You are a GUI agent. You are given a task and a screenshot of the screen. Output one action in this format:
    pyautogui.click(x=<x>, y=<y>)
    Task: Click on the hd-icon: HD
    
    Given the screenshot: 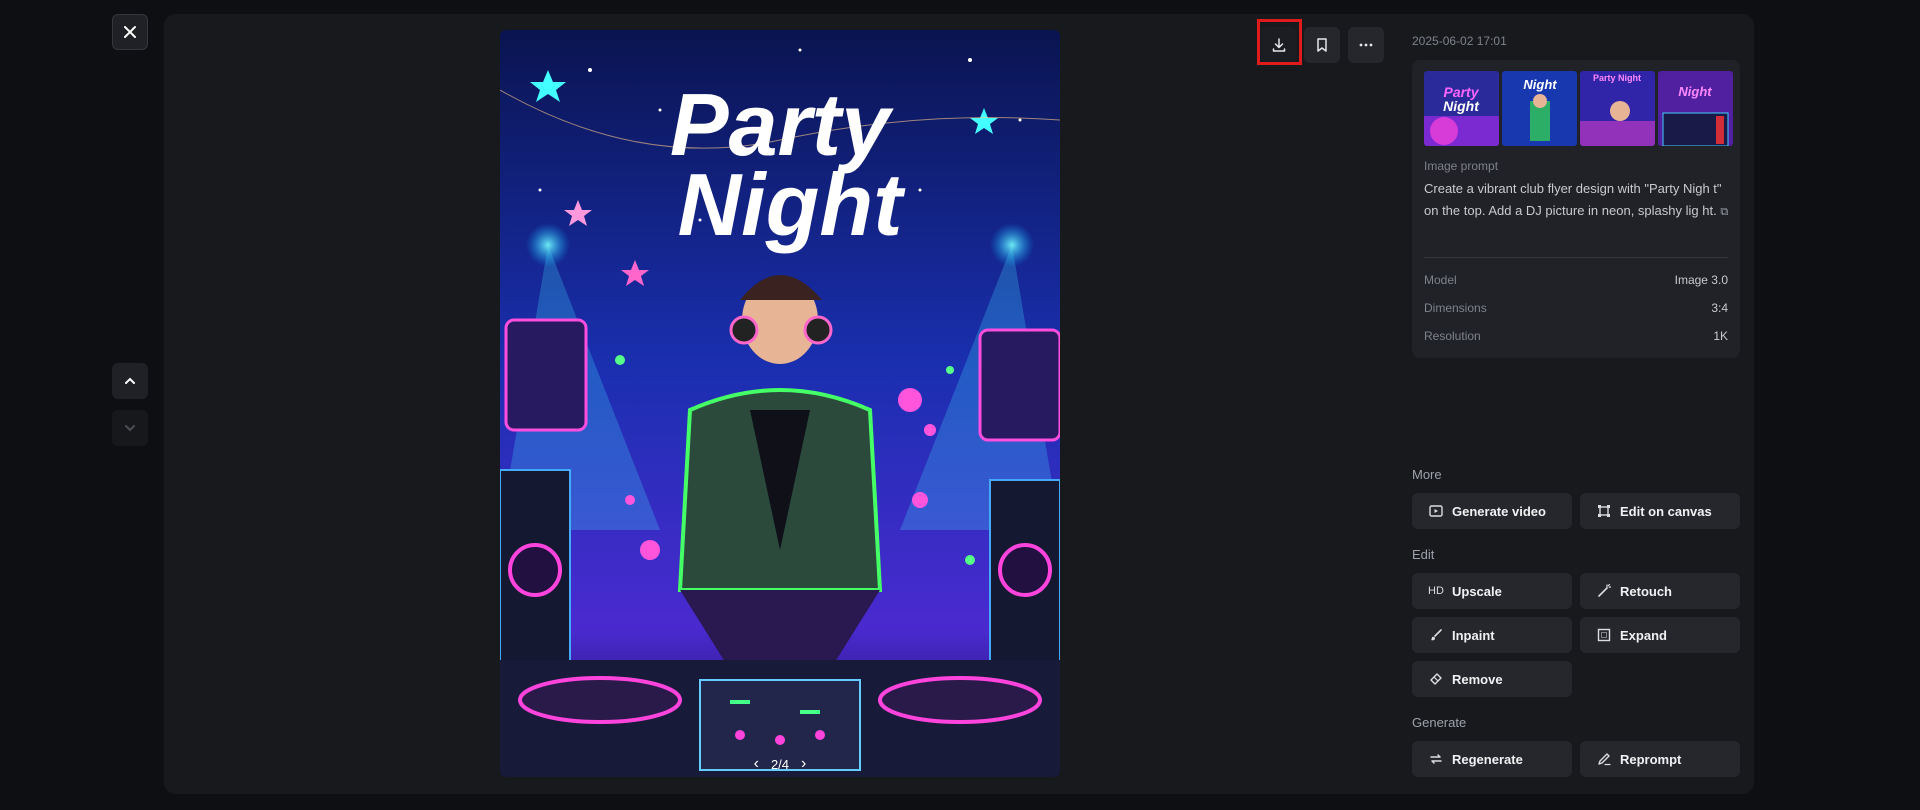 What is the action you would take?
    pyautogui.click(x=1436, y=591)
    